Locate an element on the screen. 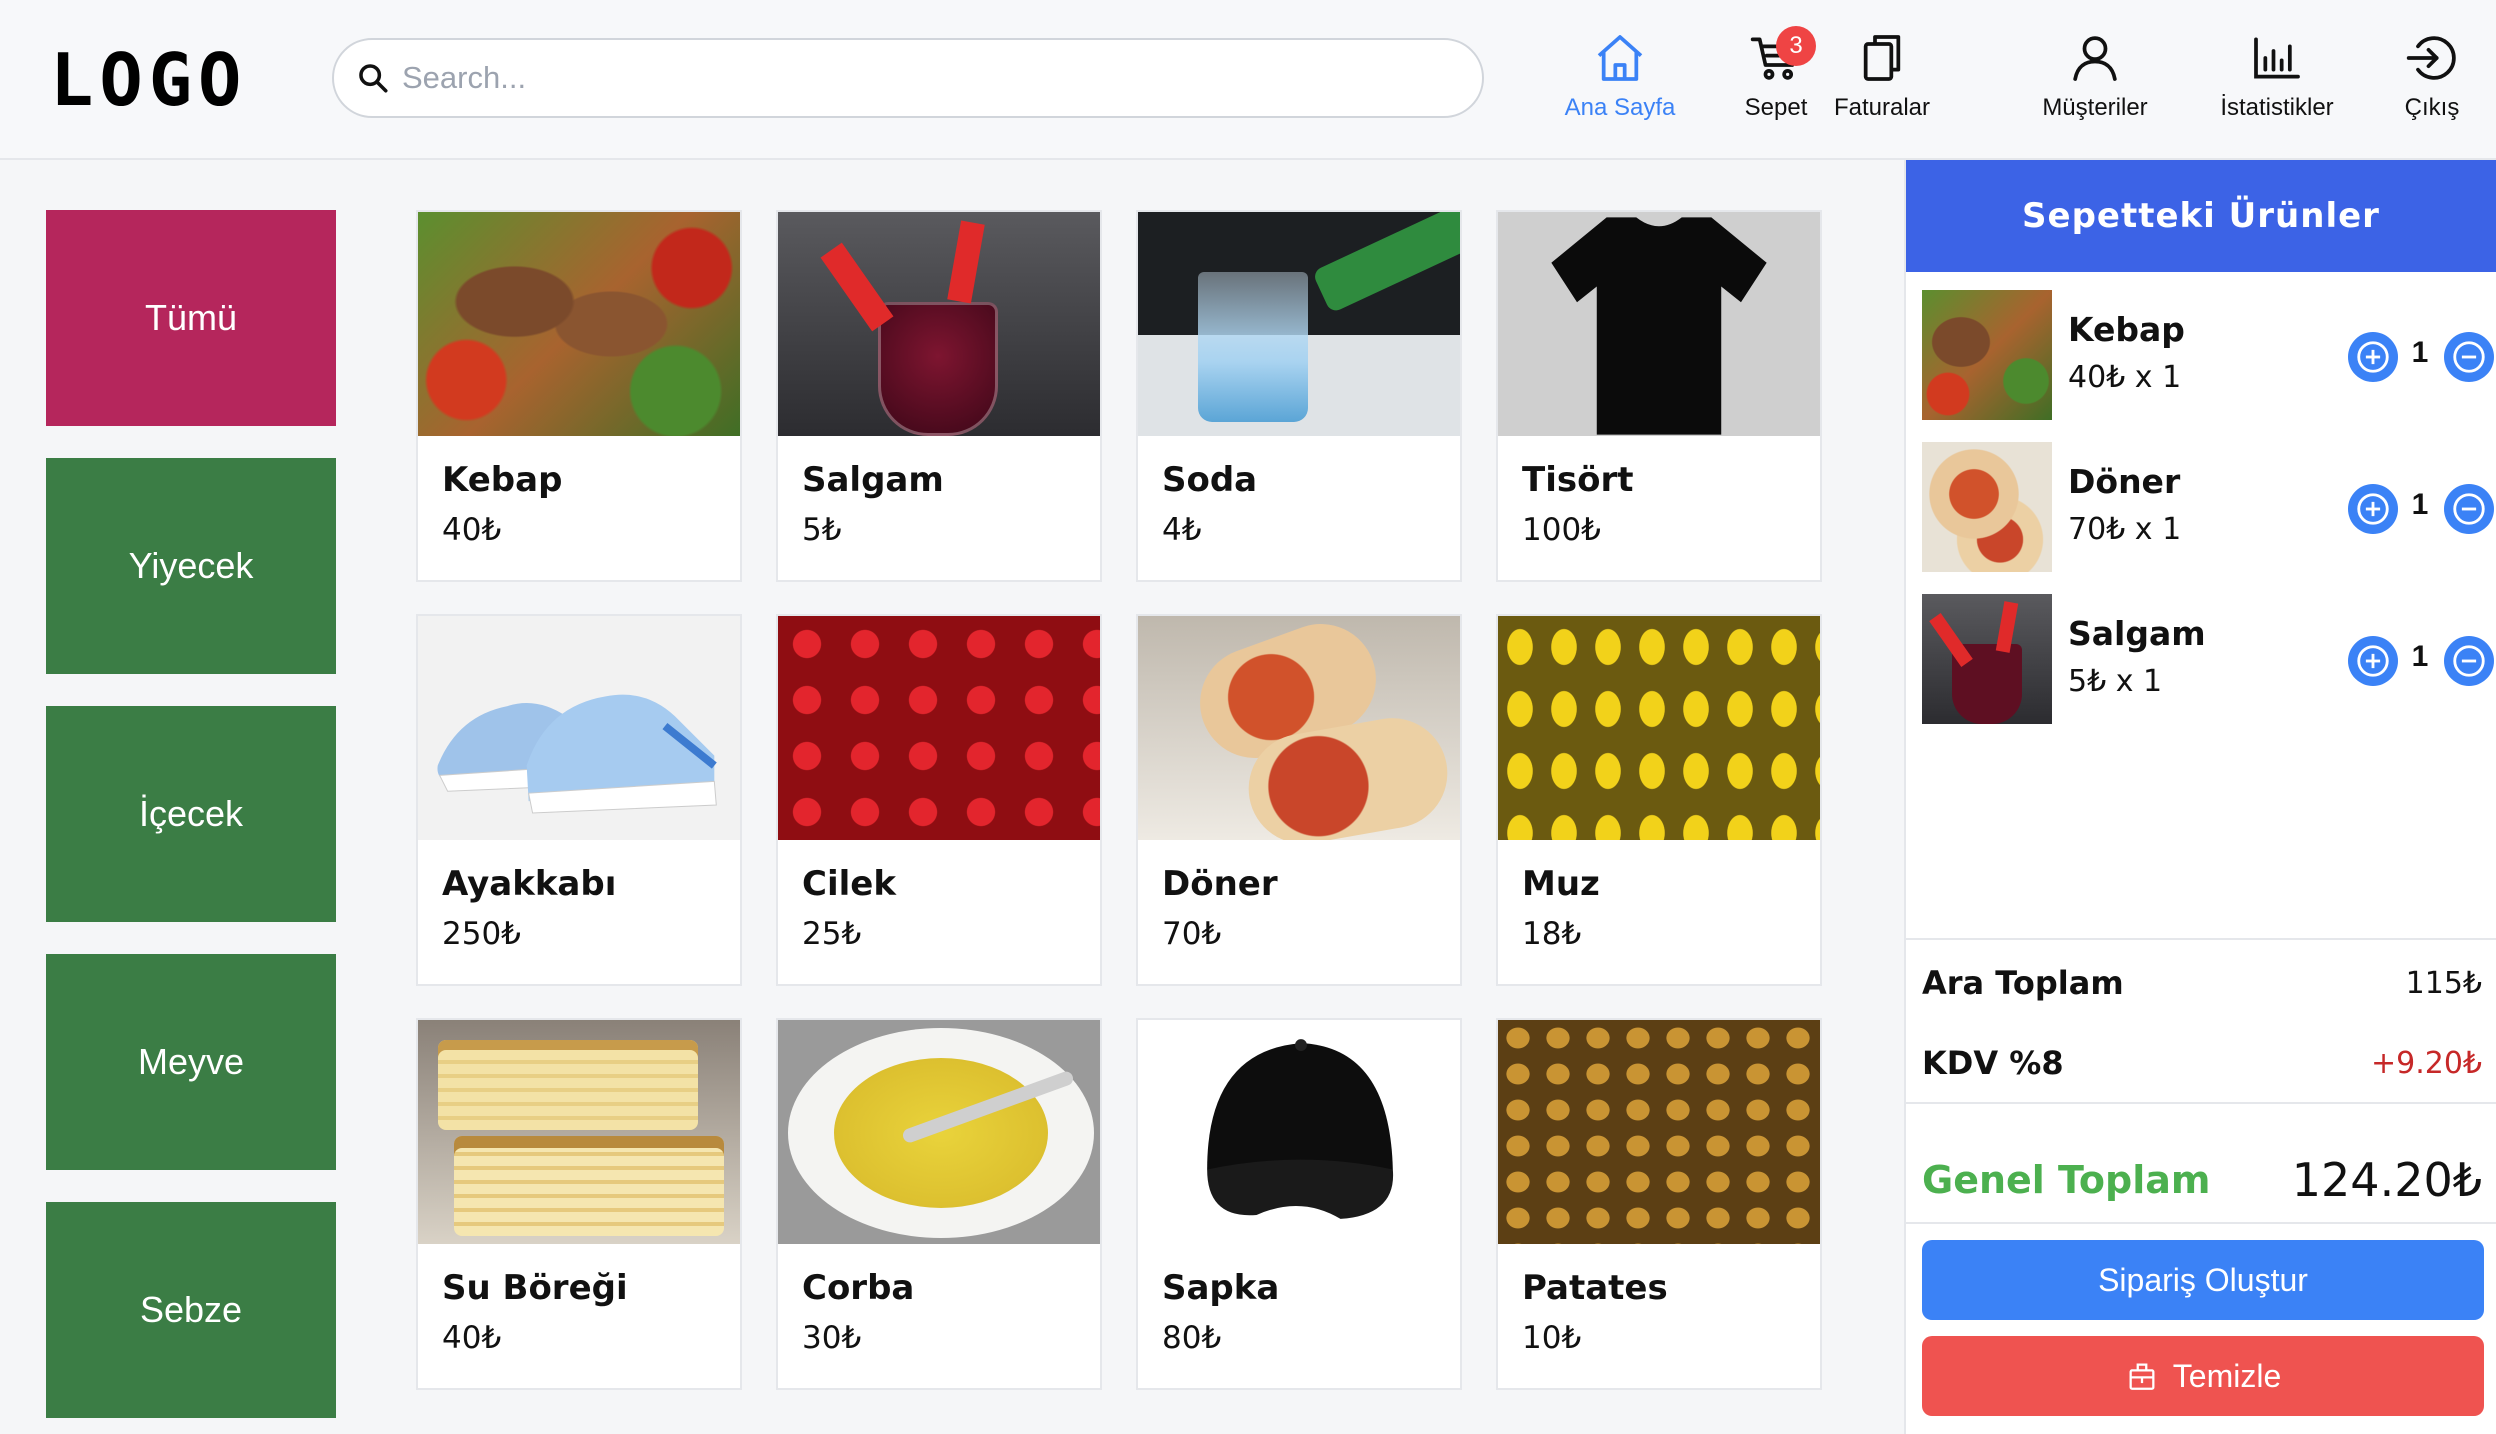 This screenshot has width=2496, height=1434. search-input is located at coordinates (922, 78).